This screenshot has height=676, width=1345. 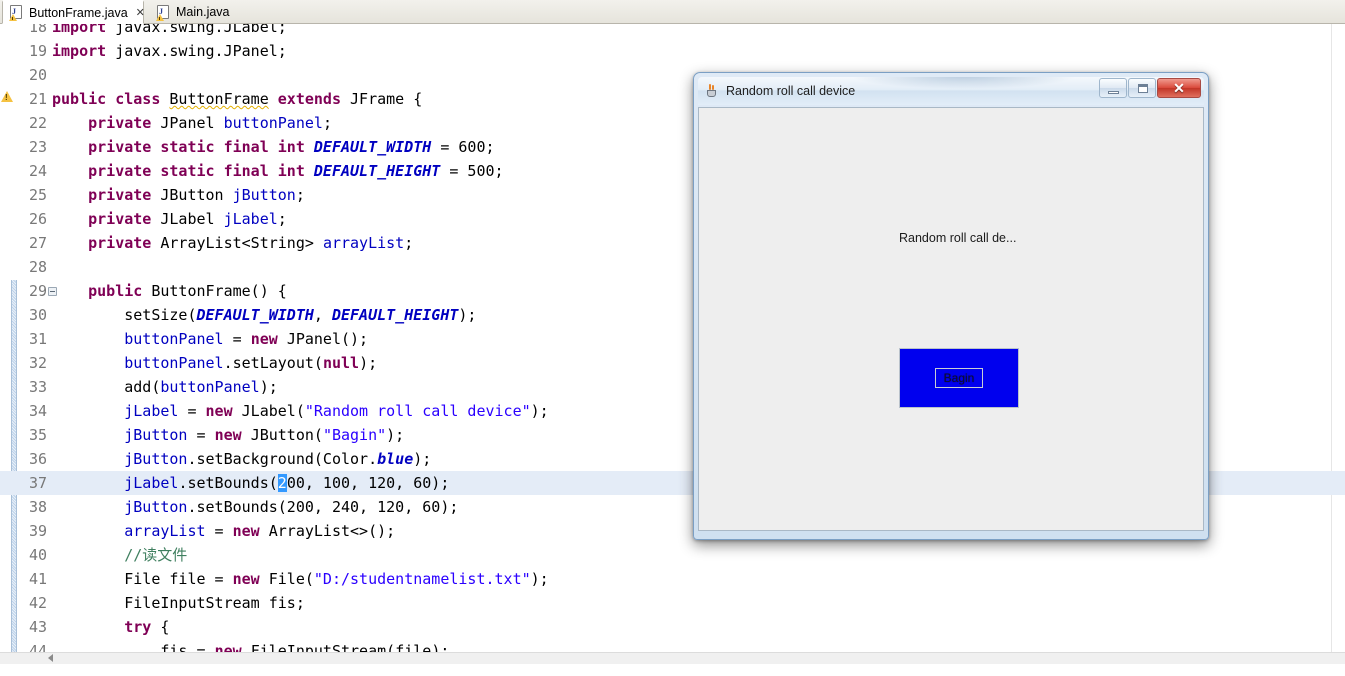 I want to click on tab-buttonframe-java: J ButtonFrame.java ✕, so click(x=73, y=12).